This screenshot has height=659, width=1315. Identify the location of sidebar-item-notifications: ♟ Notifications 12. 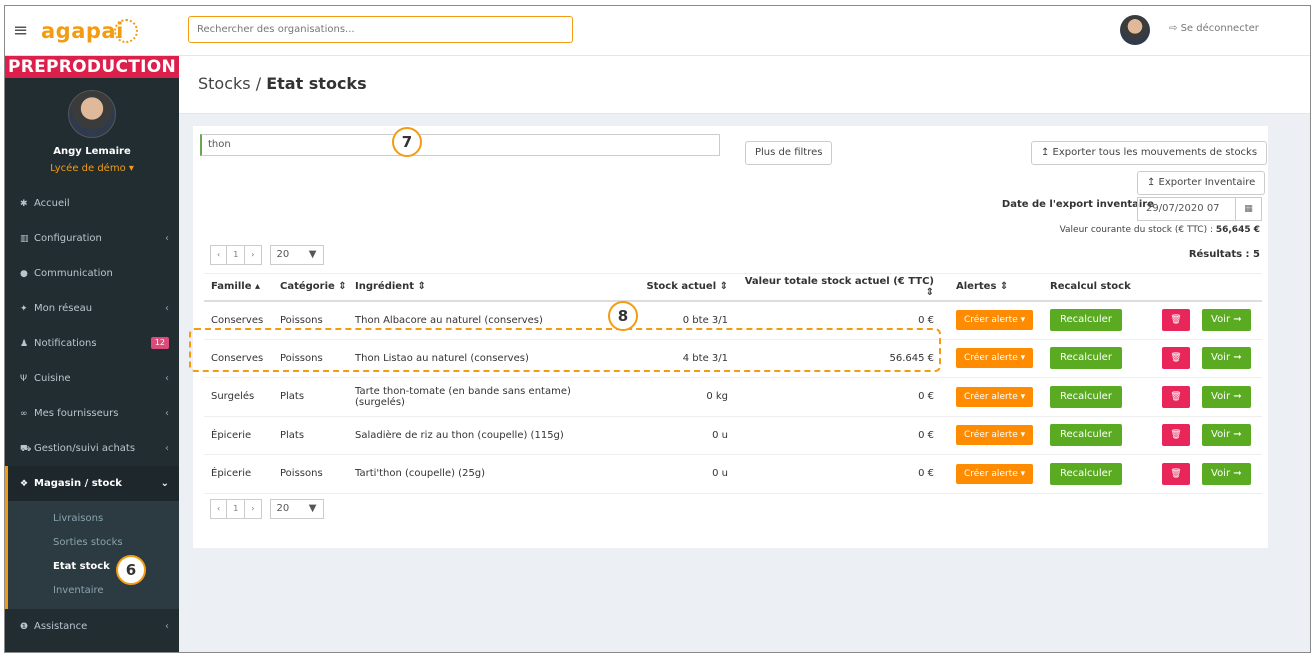
(92, 343).